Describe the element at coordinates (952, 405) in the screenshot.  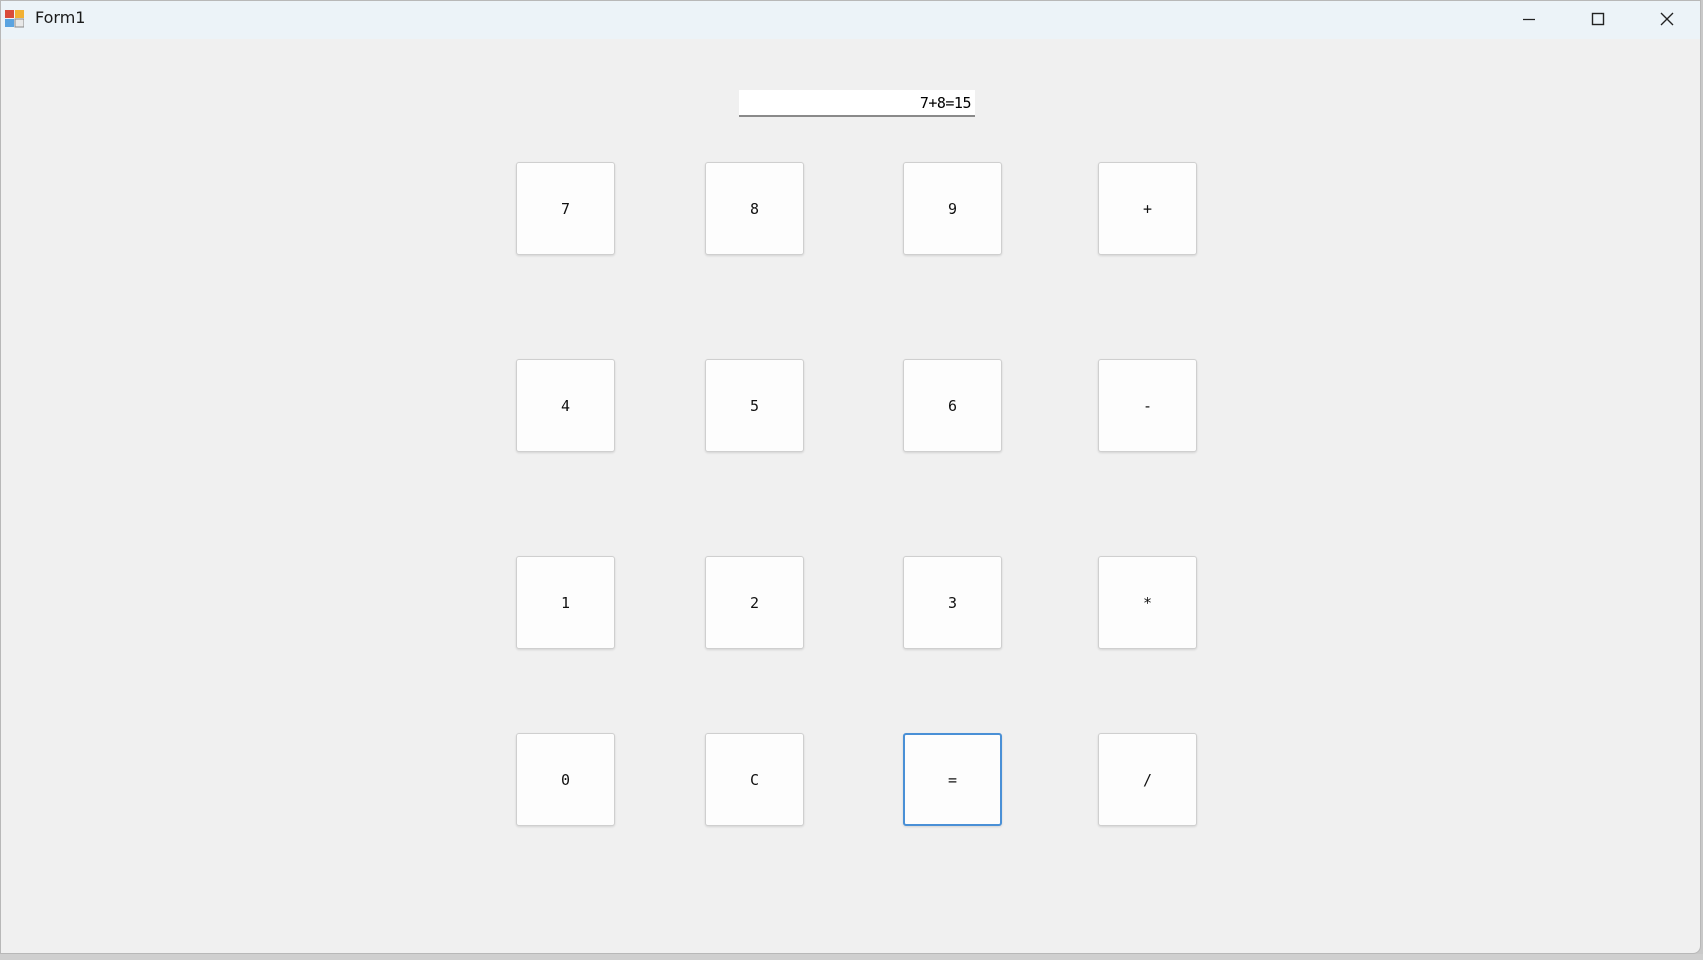
I see `key-6: 6` at that location.